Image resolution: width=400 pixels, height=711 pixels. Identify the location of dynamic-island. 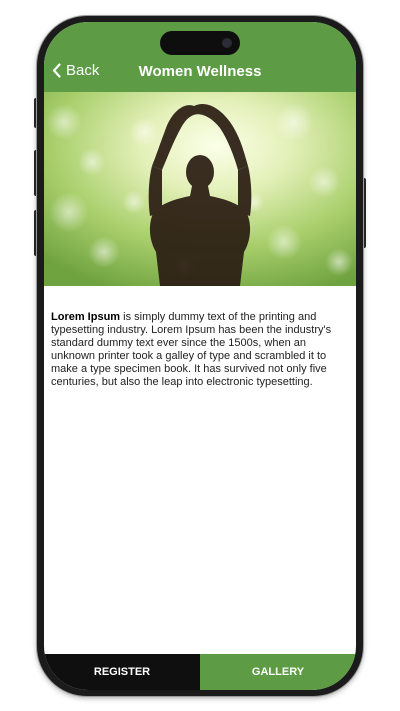
(200, 43).